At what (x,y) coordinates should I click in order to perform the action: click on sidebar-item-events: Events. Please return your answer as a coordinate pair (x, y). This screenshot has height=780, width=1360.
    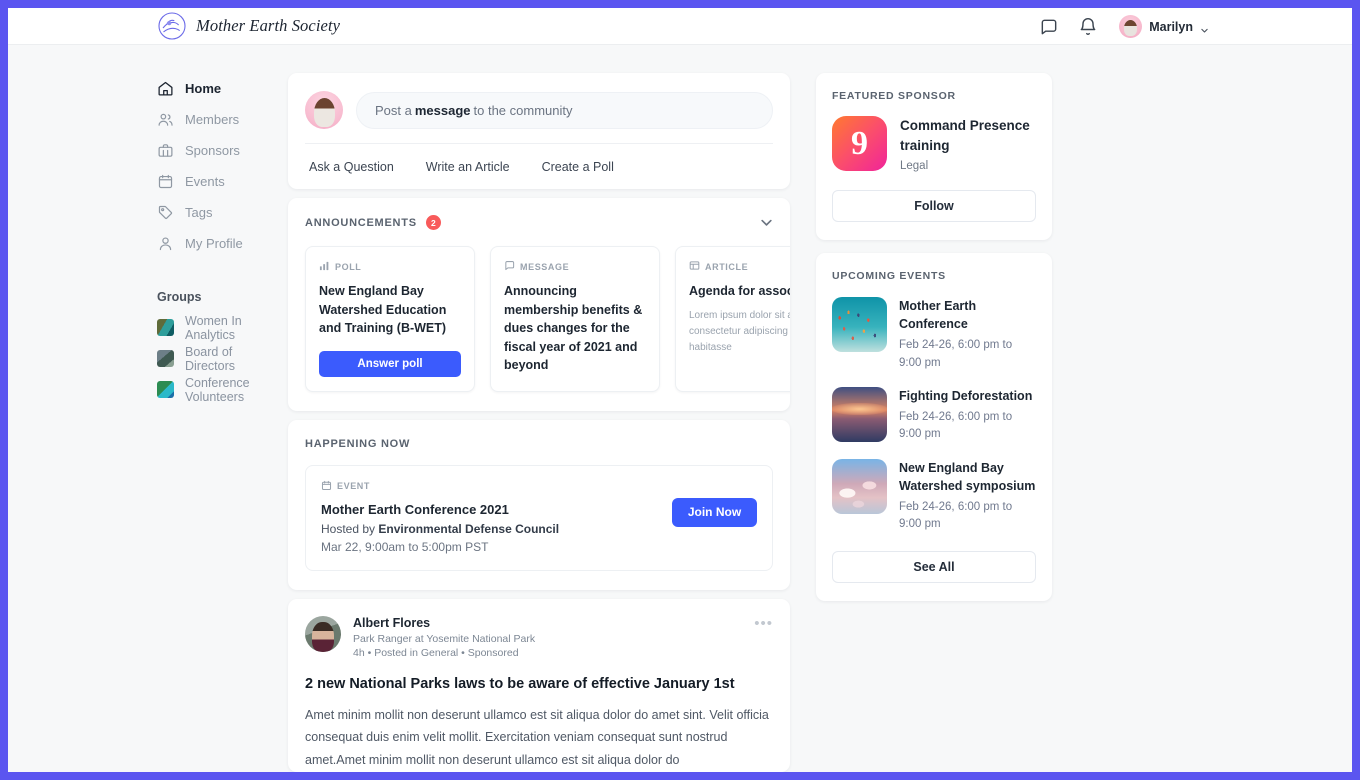
    Looking at the image, I should click on (217, 181).